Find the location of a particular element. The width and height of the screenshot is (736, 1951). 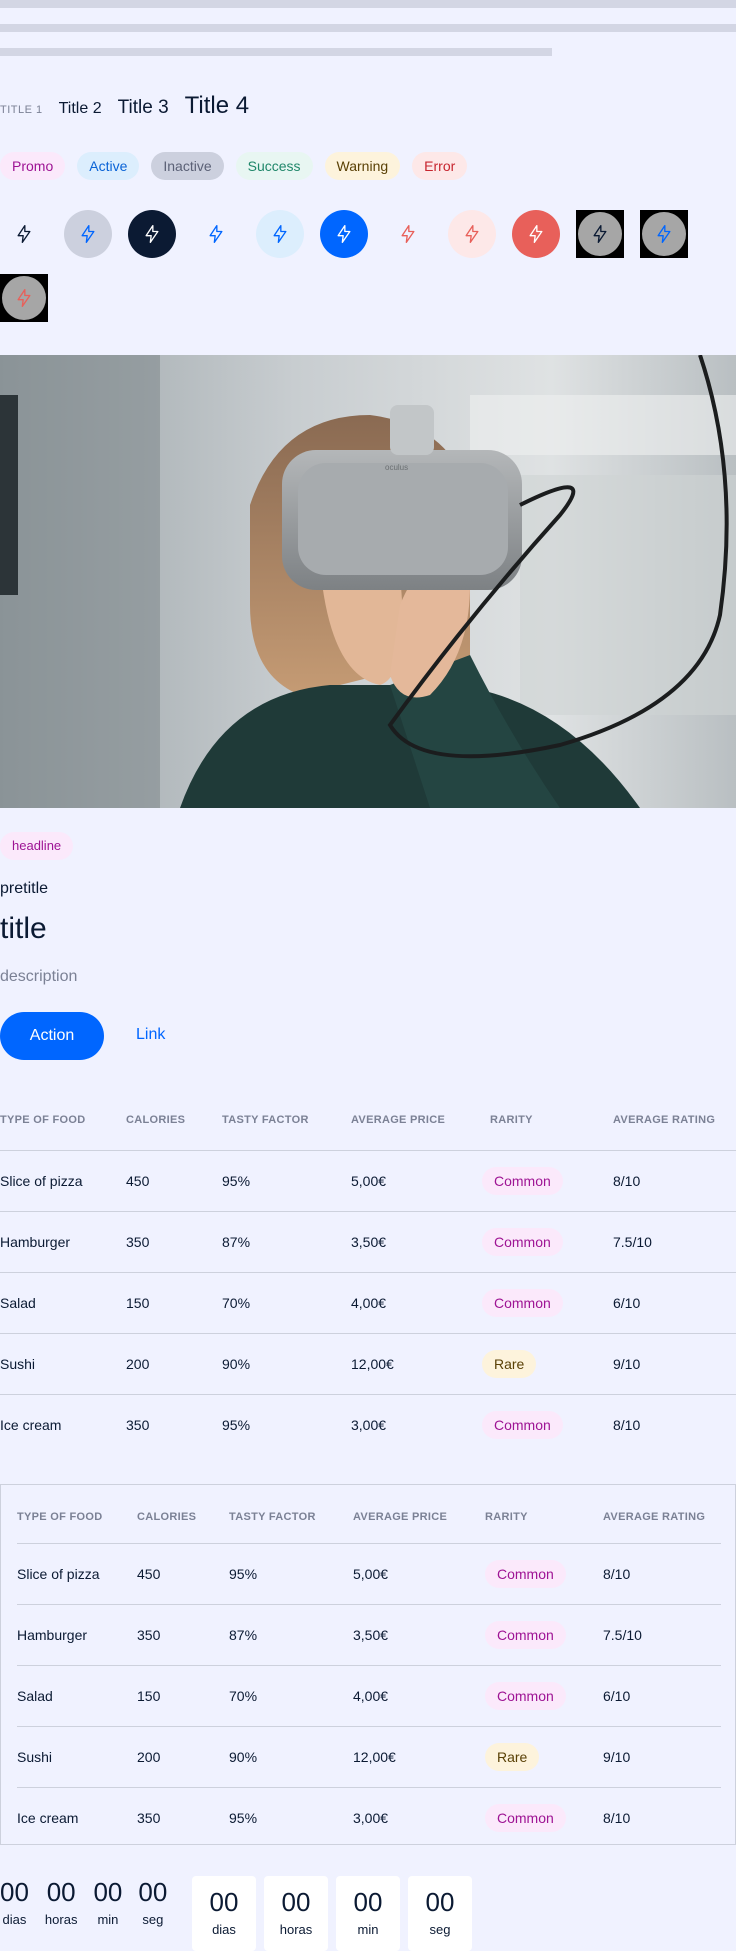

title-1: TITLE 1 is located at coordinates (21, 110).